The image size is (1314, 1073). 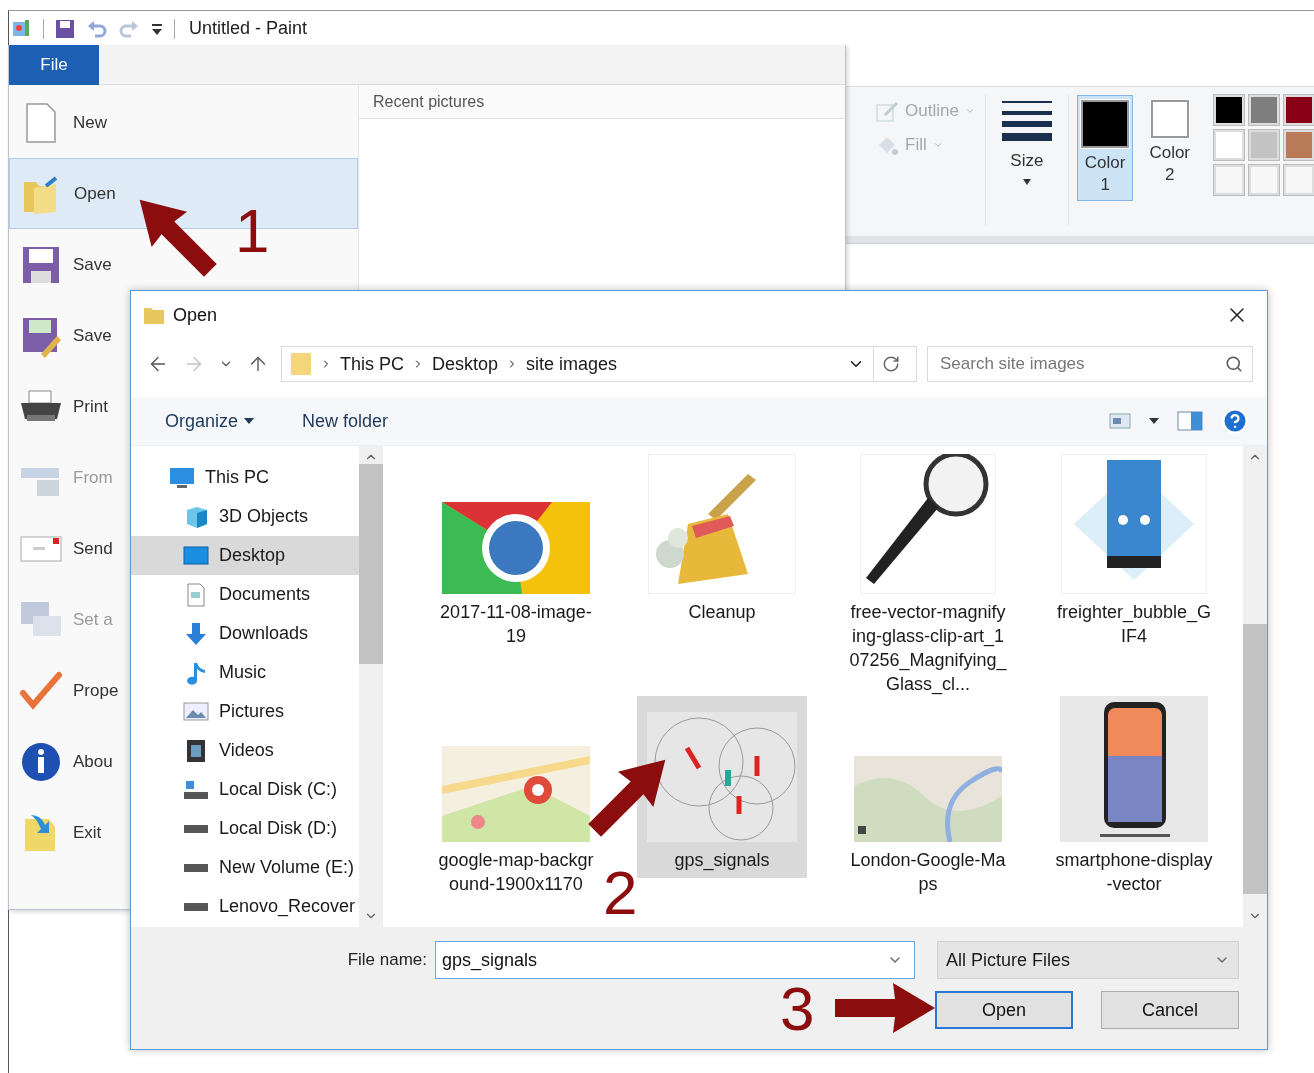 I want to click on menu-item: Send, so click(x=69, y=548).